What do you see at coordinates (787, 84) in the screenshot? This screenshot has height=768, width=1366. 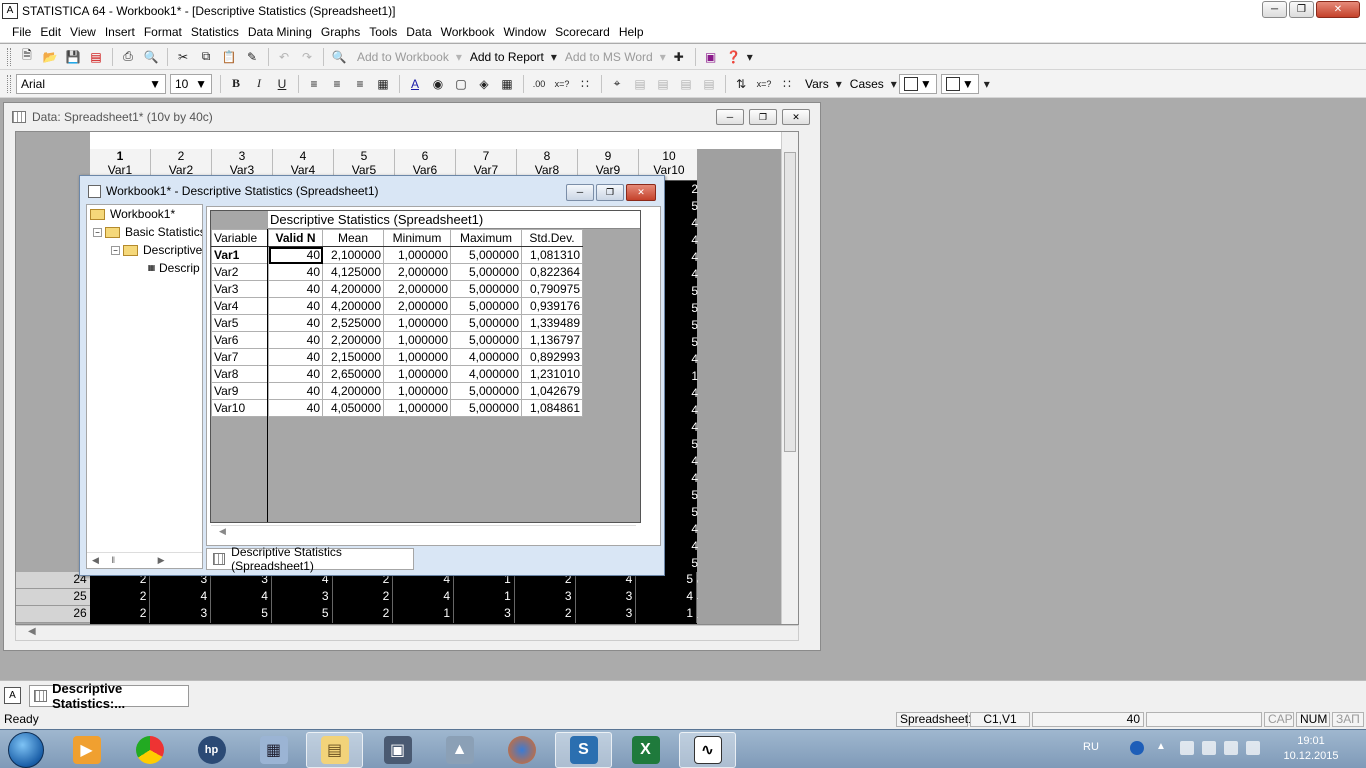 I see `cases-grid-icon: ∷` at bounding box center [787, 84].